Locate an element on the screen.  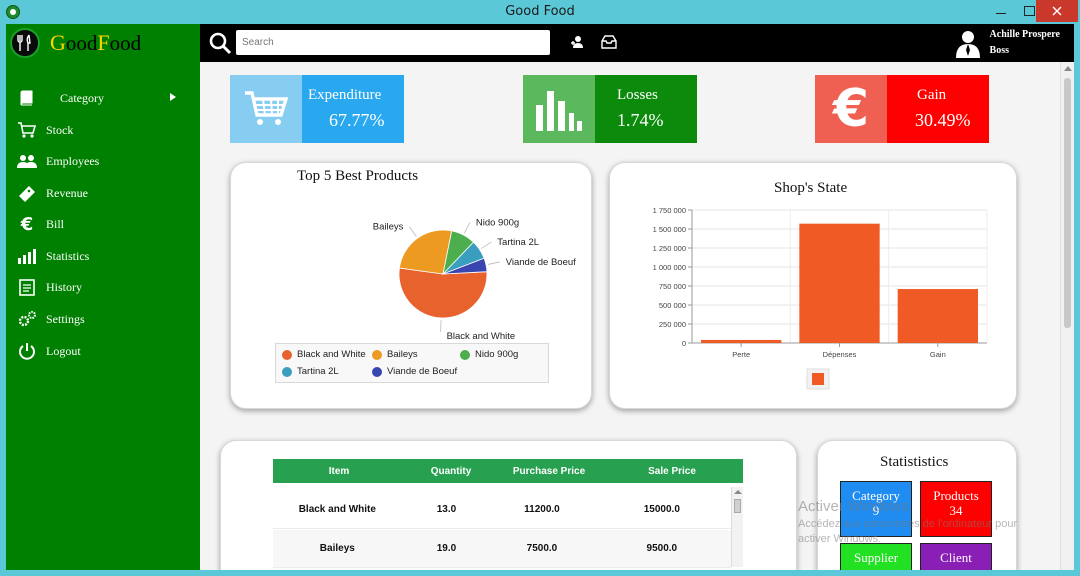
slice-label: Viande de Boeuf is located at coordinates (541, 262).